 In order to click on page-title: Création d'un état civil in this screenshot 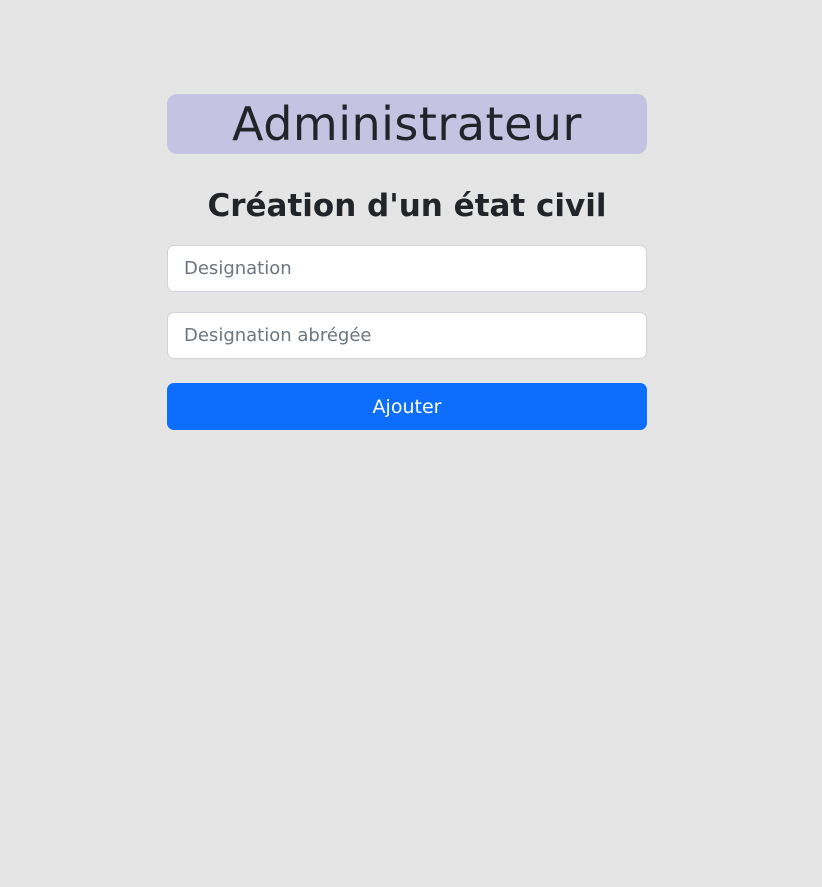, I will do `click(407, 206)`.